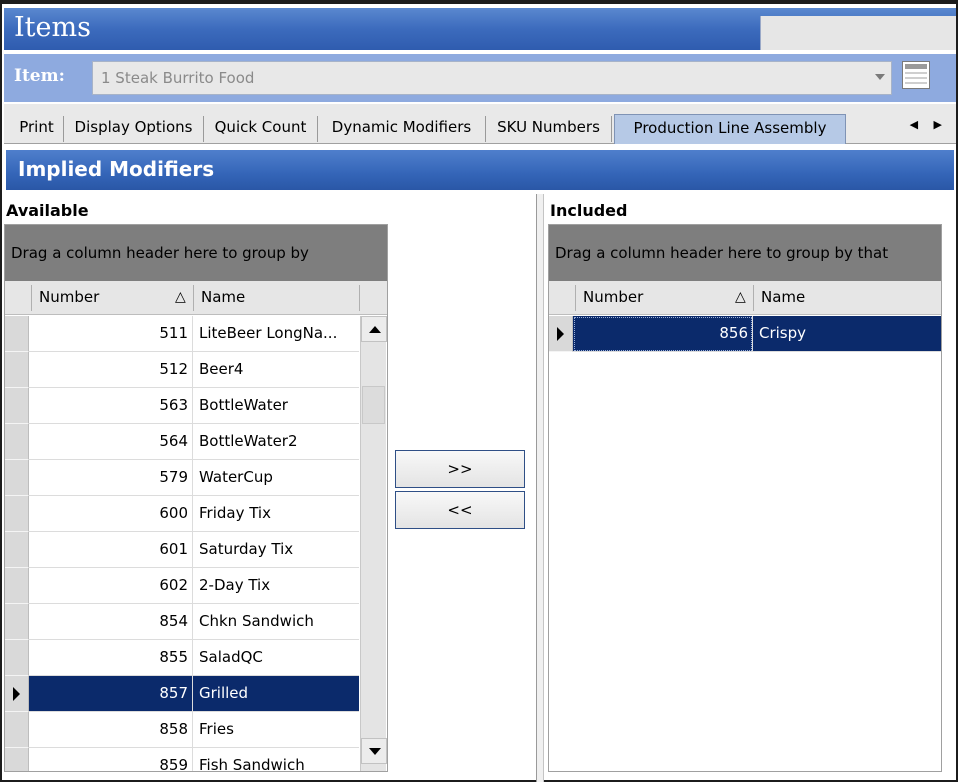  Describe the element at coordinates (276, 694) in the screenshot. I see `row-name: Grilled` at that location.